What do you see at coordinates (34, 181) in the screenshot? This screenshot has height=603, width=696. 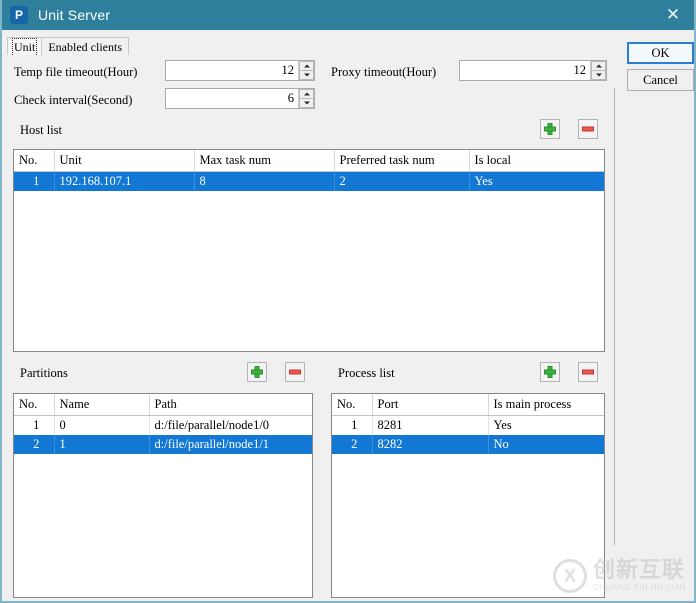 I see `host-cell-no: 1` at bounding box center [34, 181].